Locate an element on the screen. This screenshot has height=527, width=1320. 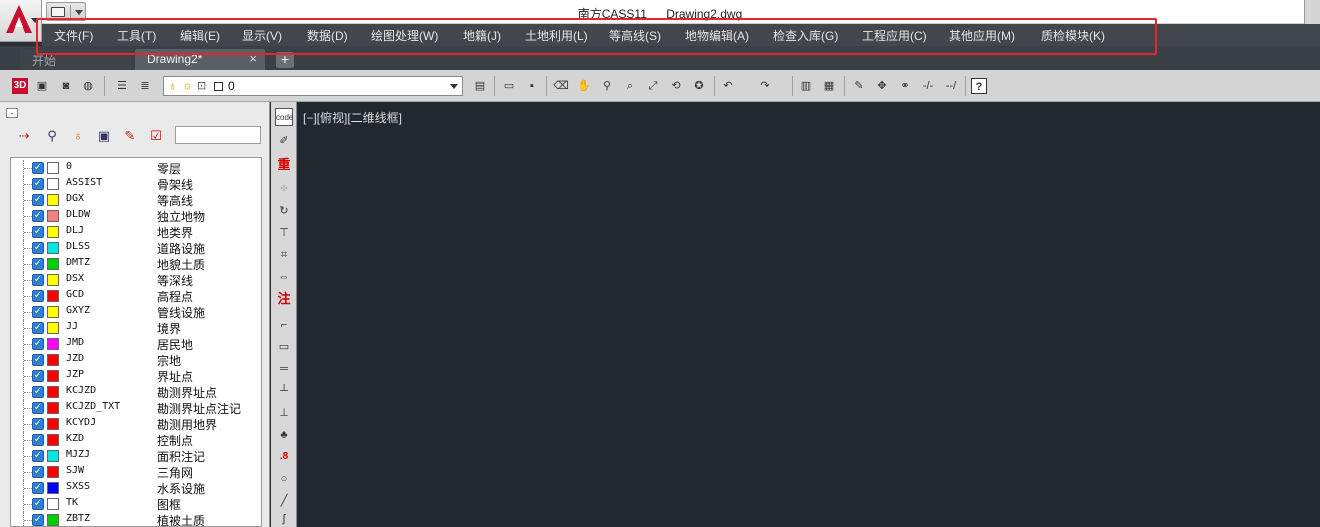
layer-search-input is located at coordinates (218, 135).